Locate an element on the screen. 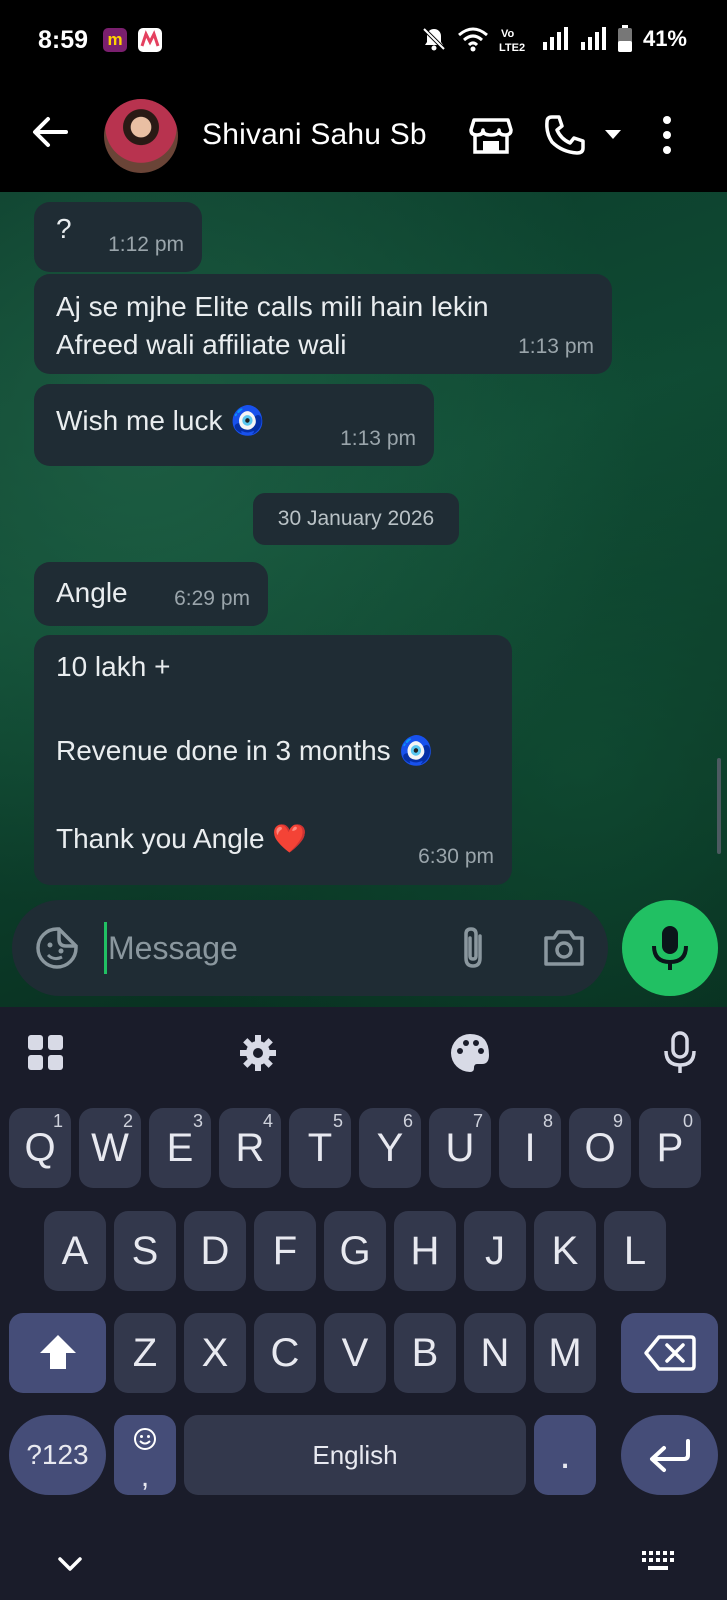 The image size is (727, 1600). volte-icon: Vo LTE2 is located at coordinates (512, 40).